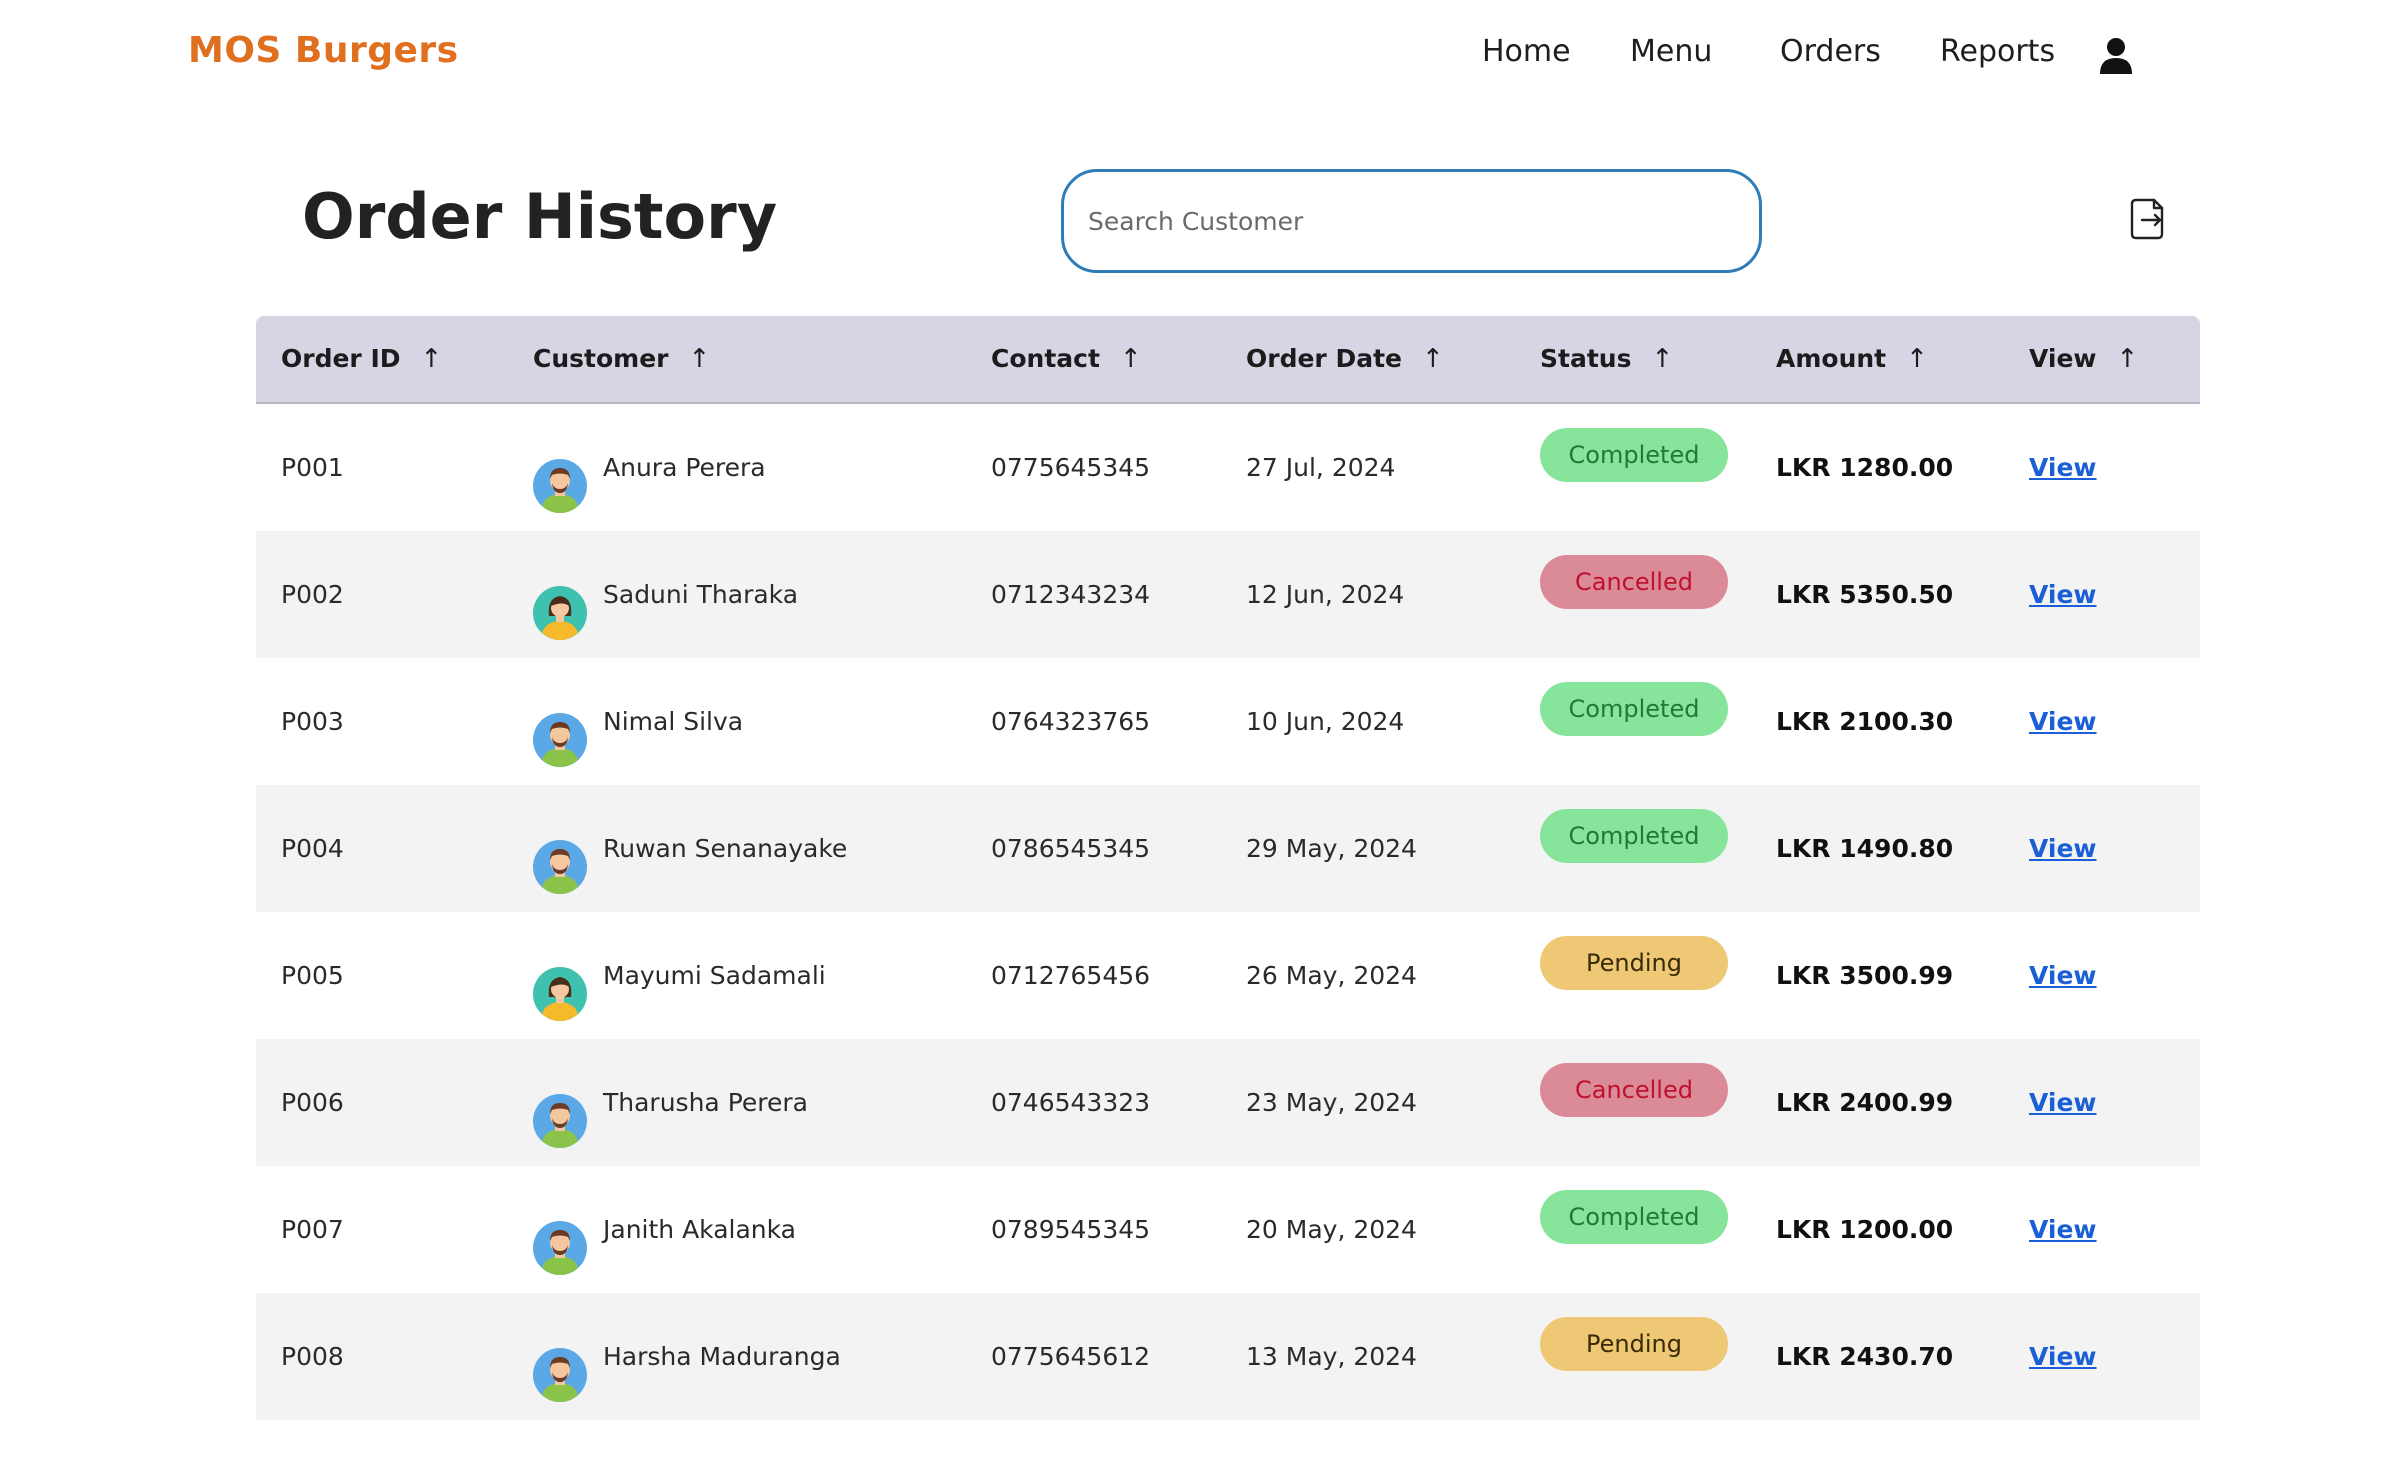 The width and height of the screenshot is (2398, 1457). I want to click on customer-cell: Nimal Silva, so click(743, 721).